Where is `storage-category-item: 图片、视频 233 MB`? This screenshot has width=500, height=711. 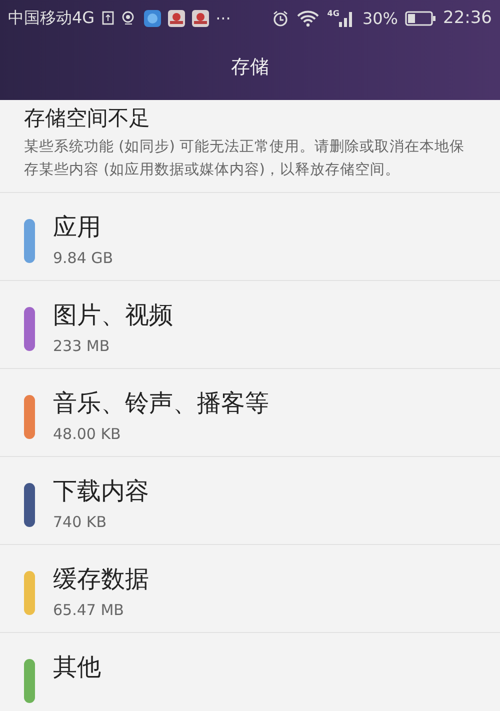 storage-category-item: 图片、视频 233 MB is located at coordinates (250, 325).